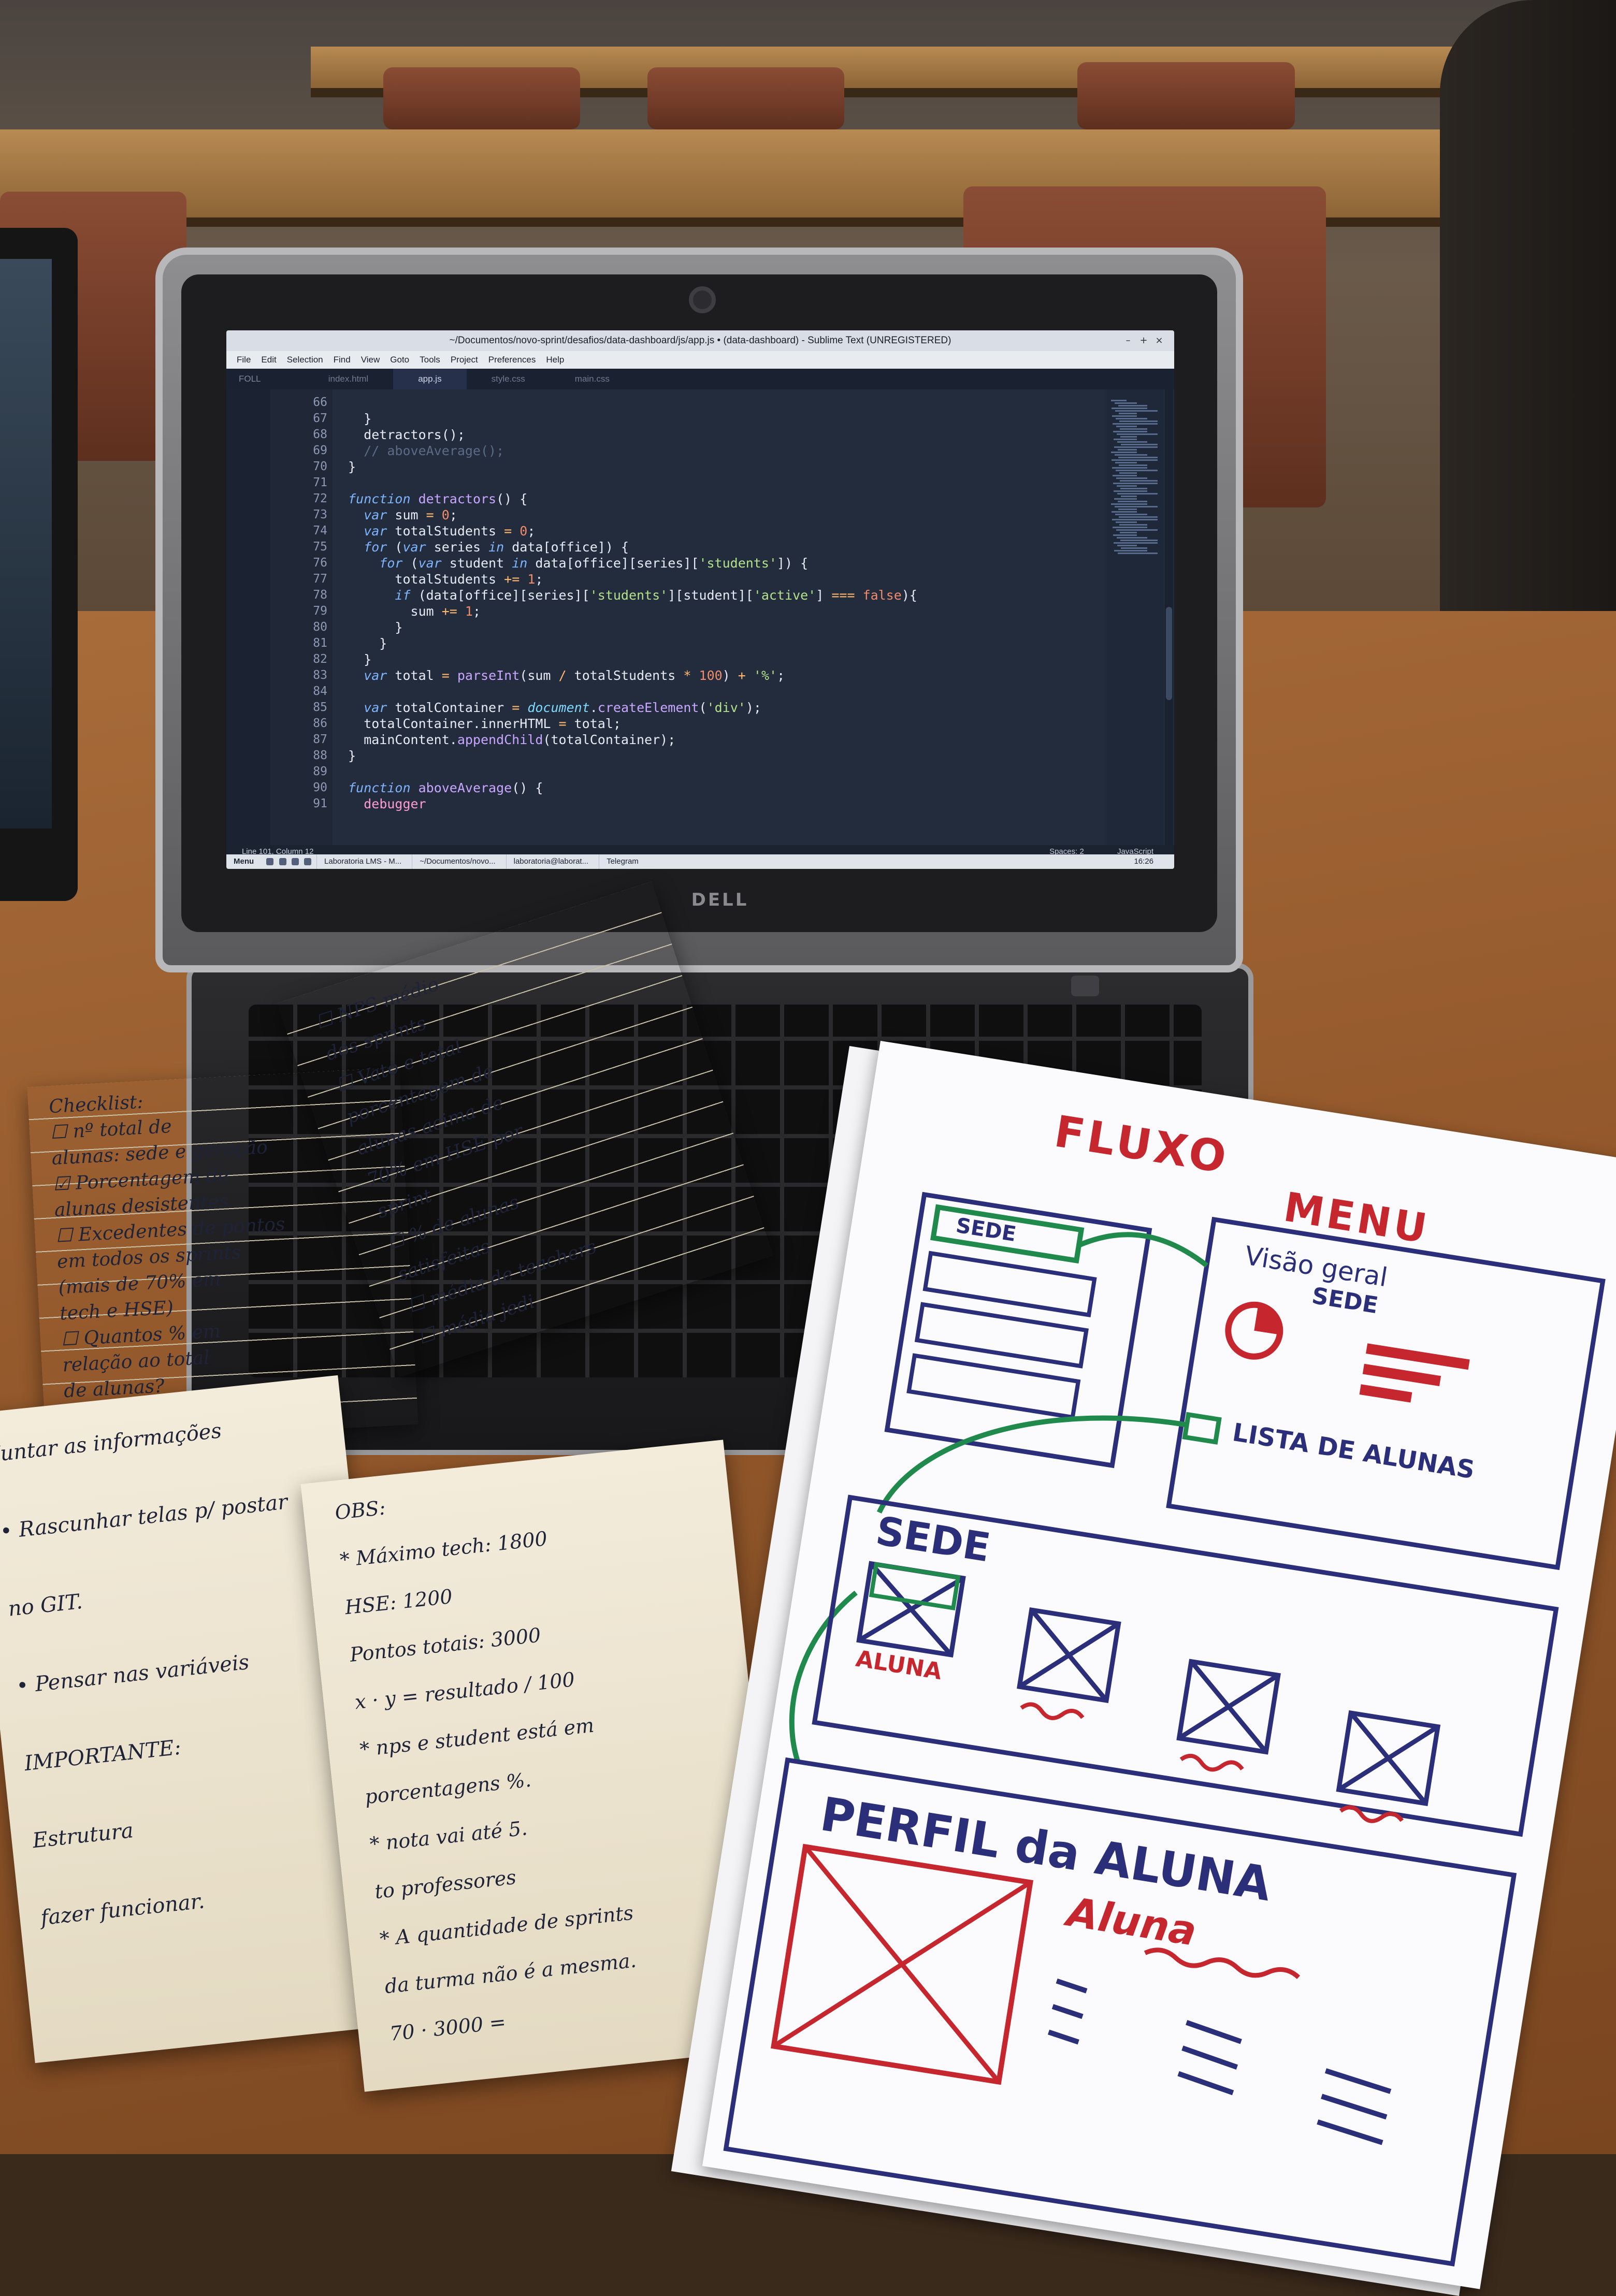 This screenshot has width=1616, height=2296. What do you see at coordinates (83, 1836) in the screenshot?
I see `handwritten-line: Estrutura` at bounding box center [83, 1836].